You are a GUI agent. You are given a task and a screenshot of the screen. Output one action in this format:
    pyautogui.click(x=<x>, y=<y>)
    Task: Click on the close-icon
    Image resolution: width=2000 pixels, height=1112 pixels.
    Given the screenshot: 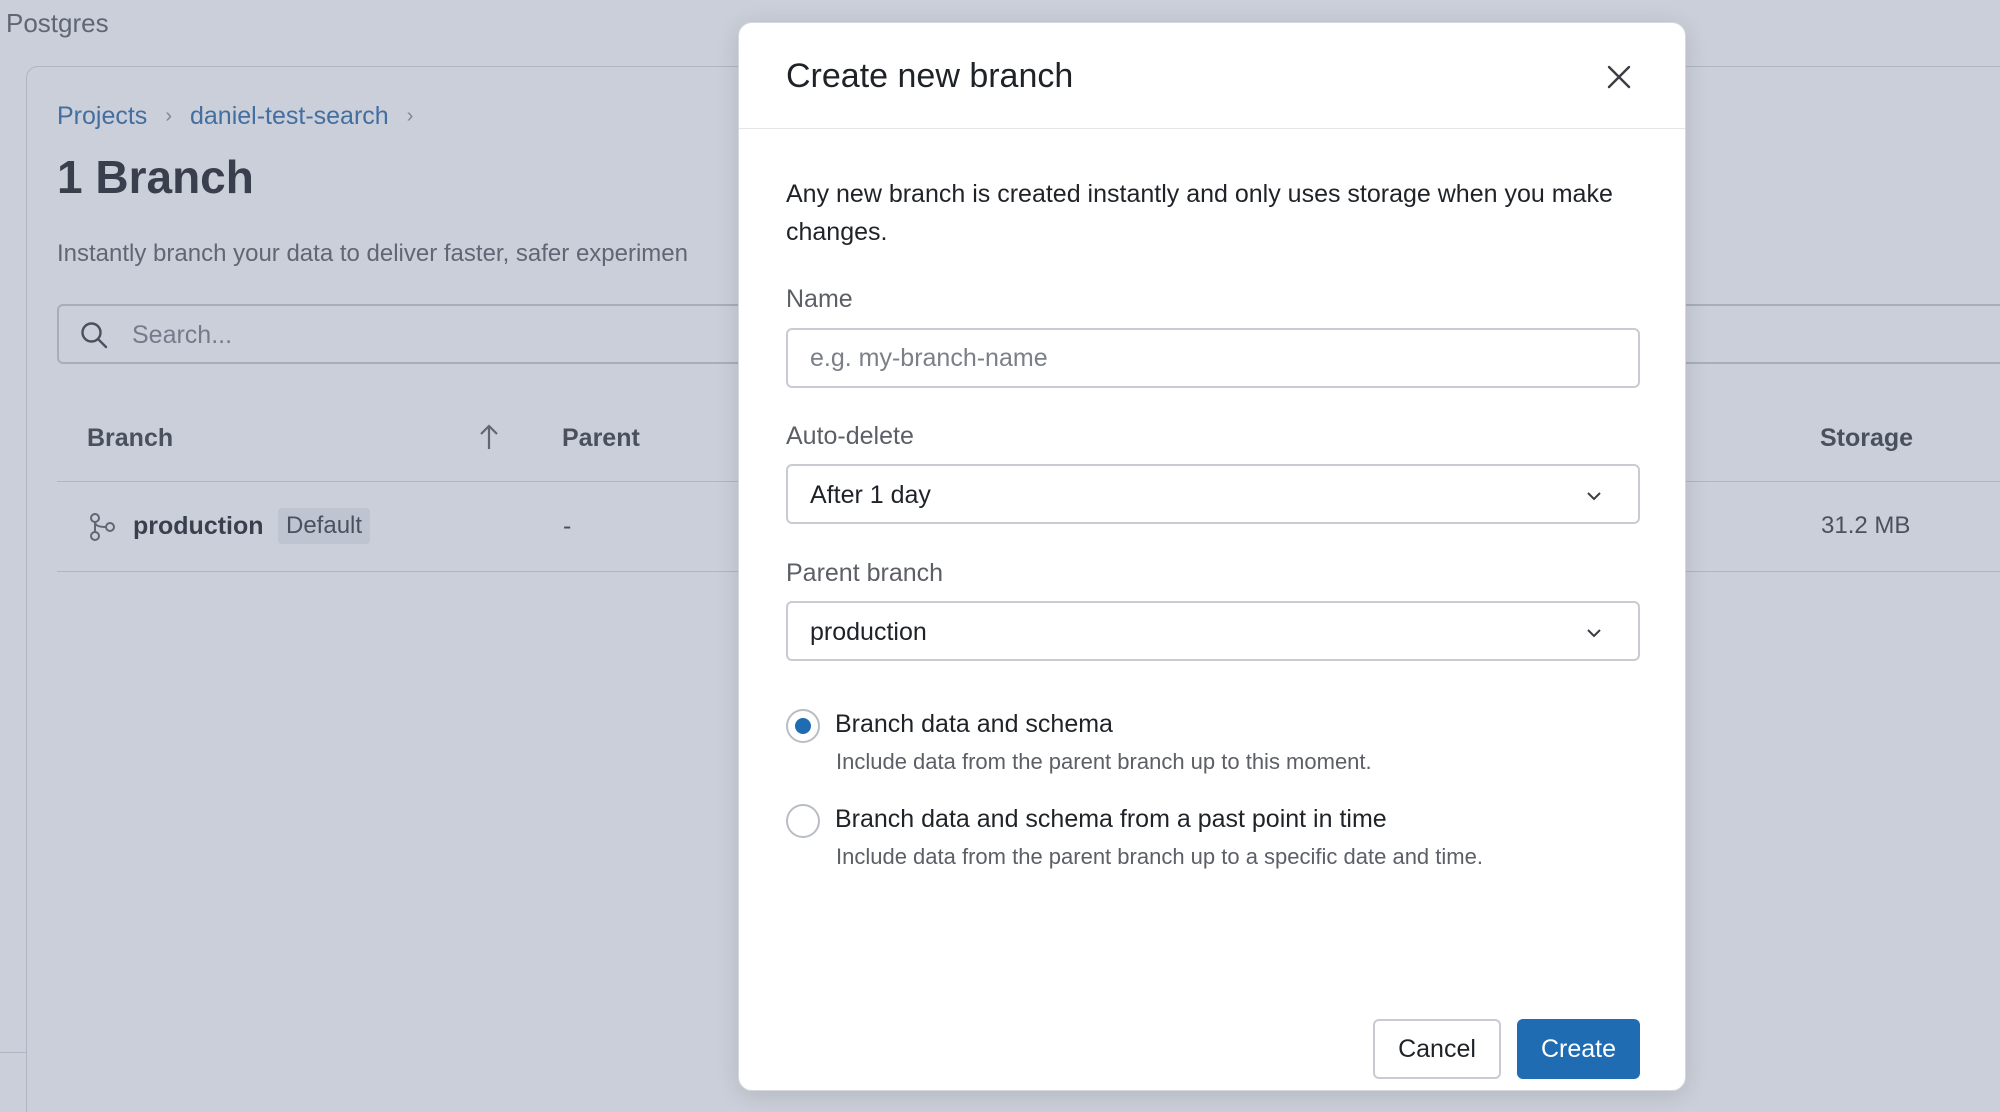 What is the action you would take?
    pyautogui.click(x=1619, y=77)
    